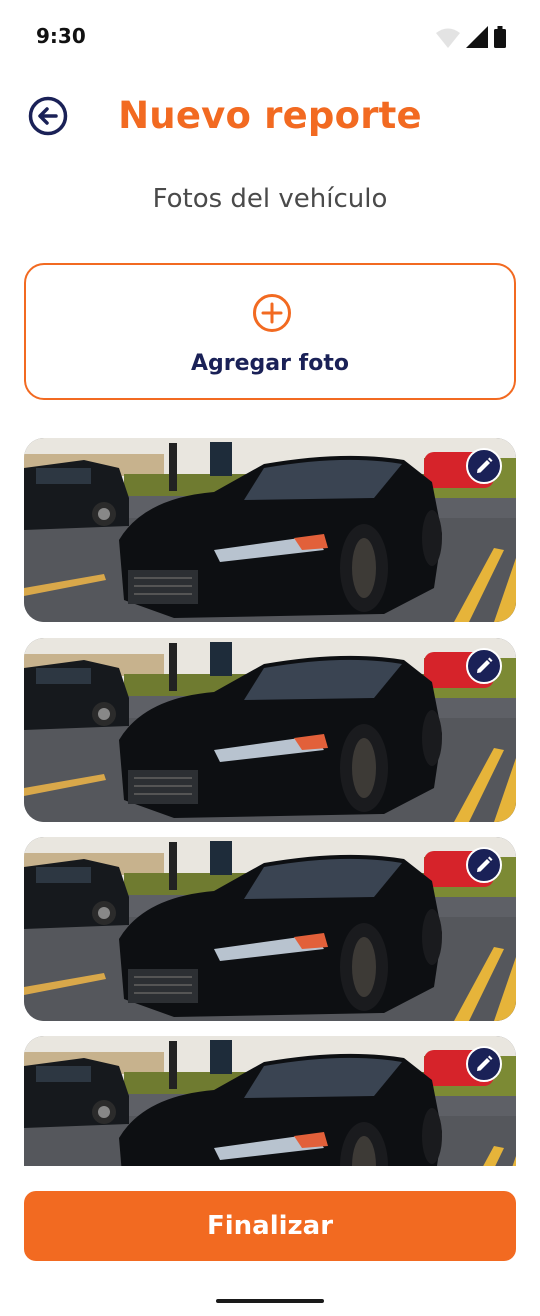 This screenshot has width=540, height=1316. What do you see at coordinates (272, 313) in the screenshot?
I see `plus-circle-icon` at bounding box center [272, 313].